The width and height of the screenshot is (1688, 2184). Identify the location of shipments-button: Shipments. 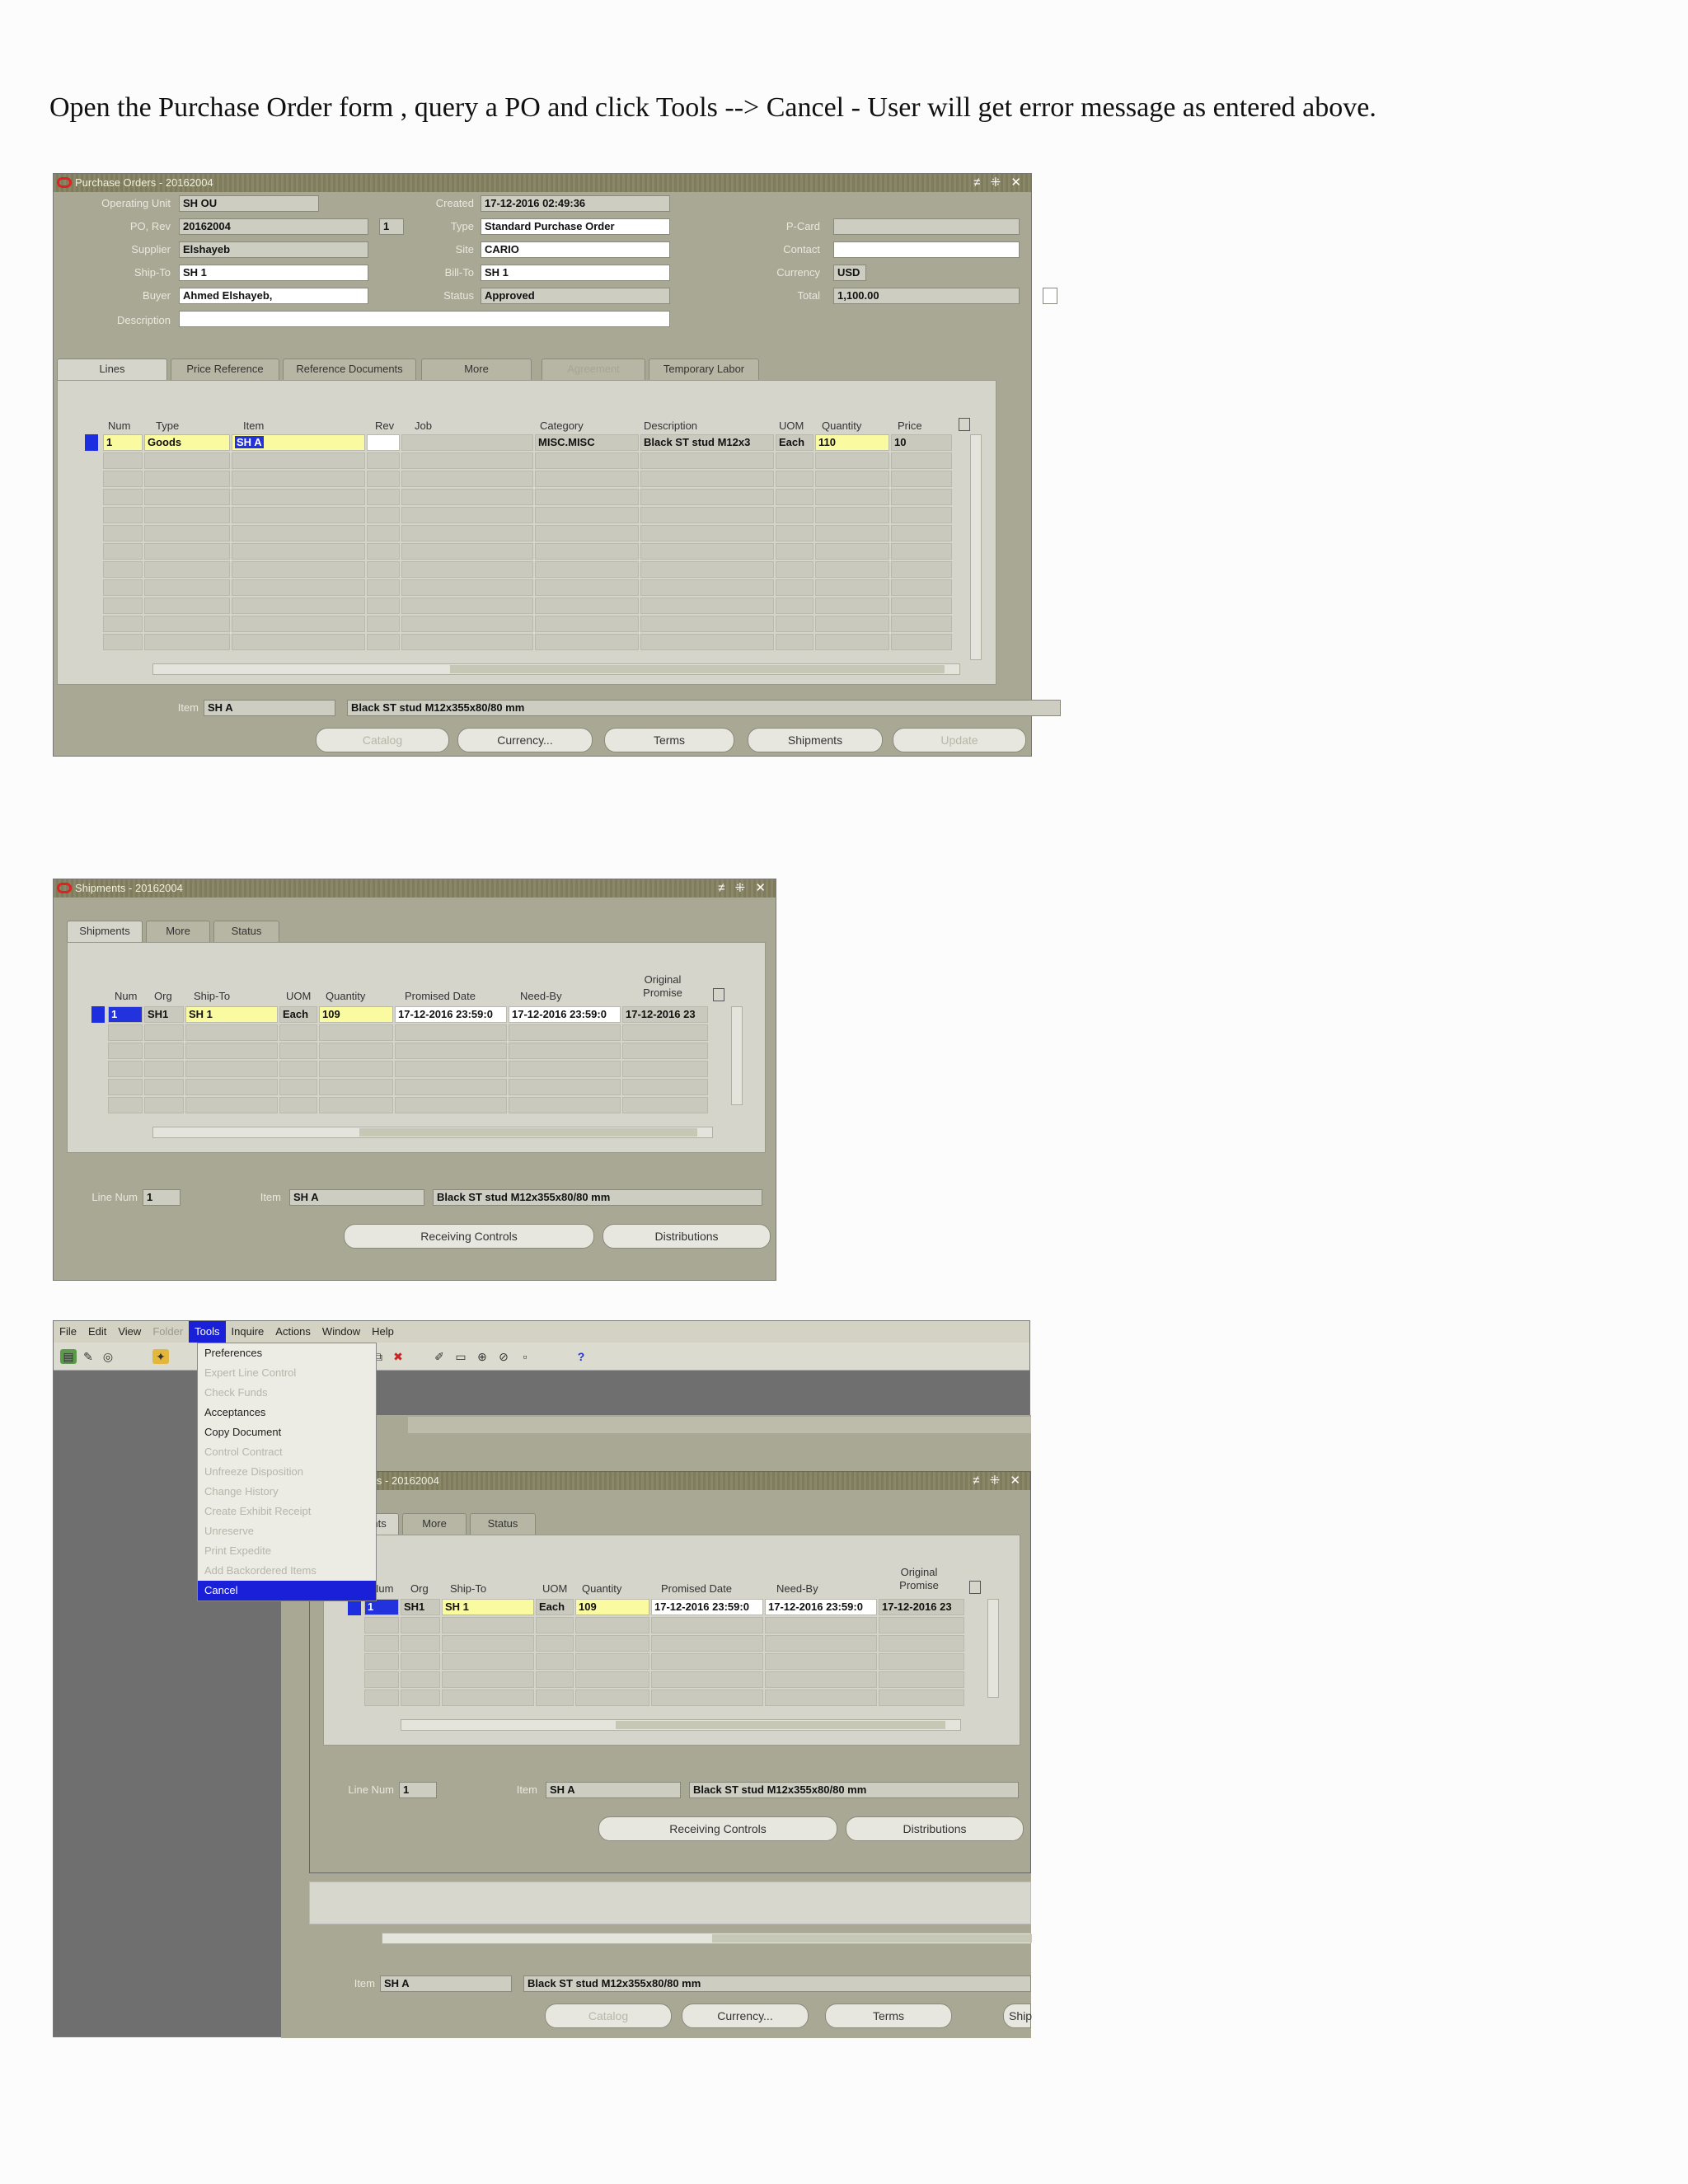
(816, 740).